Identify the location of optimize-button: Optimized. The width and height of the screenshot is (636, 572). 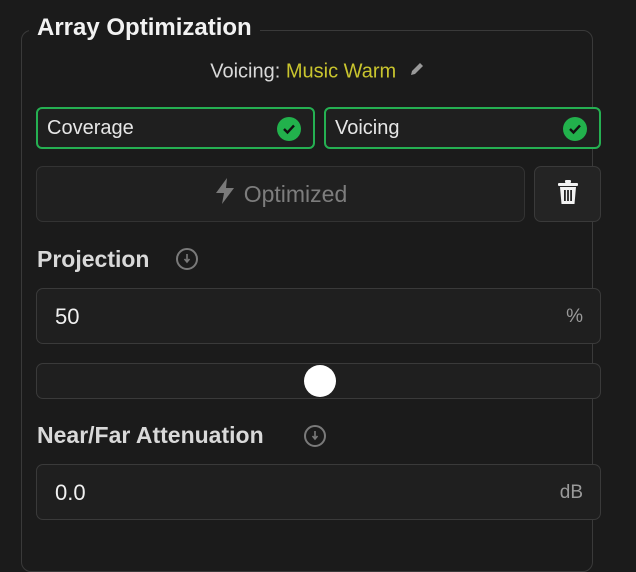
(280, 194).